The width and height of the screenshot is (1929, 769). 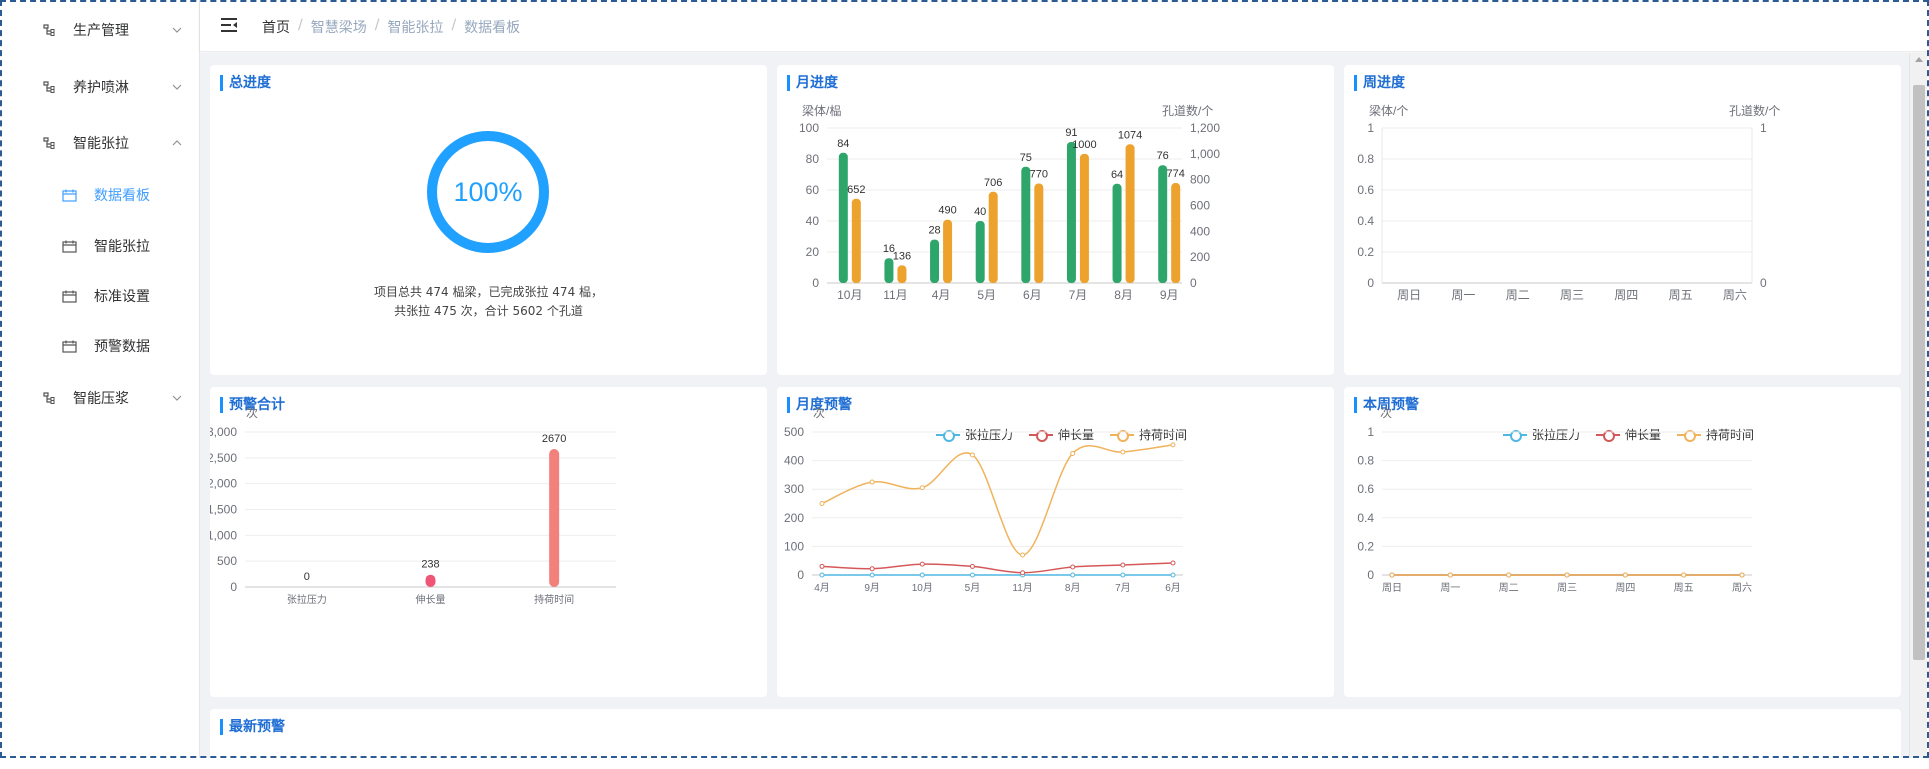 I want to click on vertical-scrollbar, so click(x=1918, y=405).